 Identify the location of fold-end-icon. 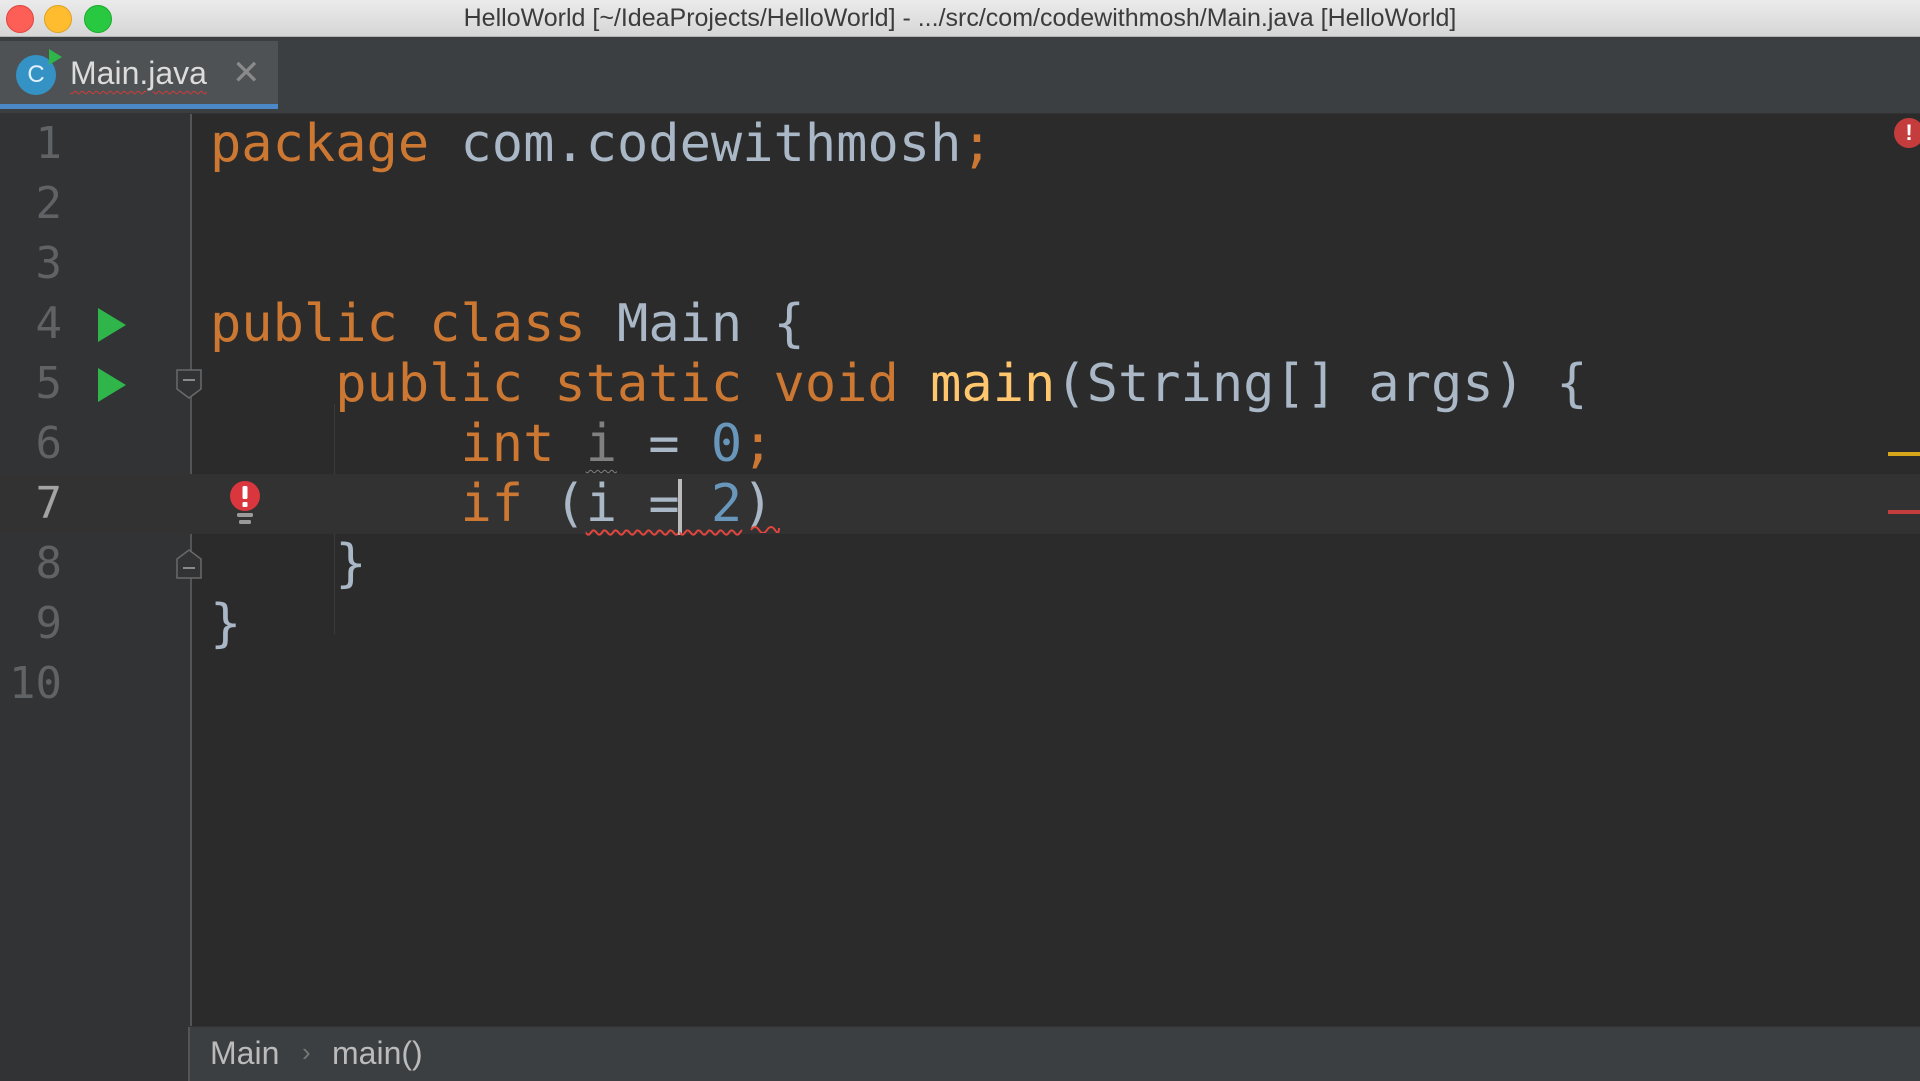
(189, 564).